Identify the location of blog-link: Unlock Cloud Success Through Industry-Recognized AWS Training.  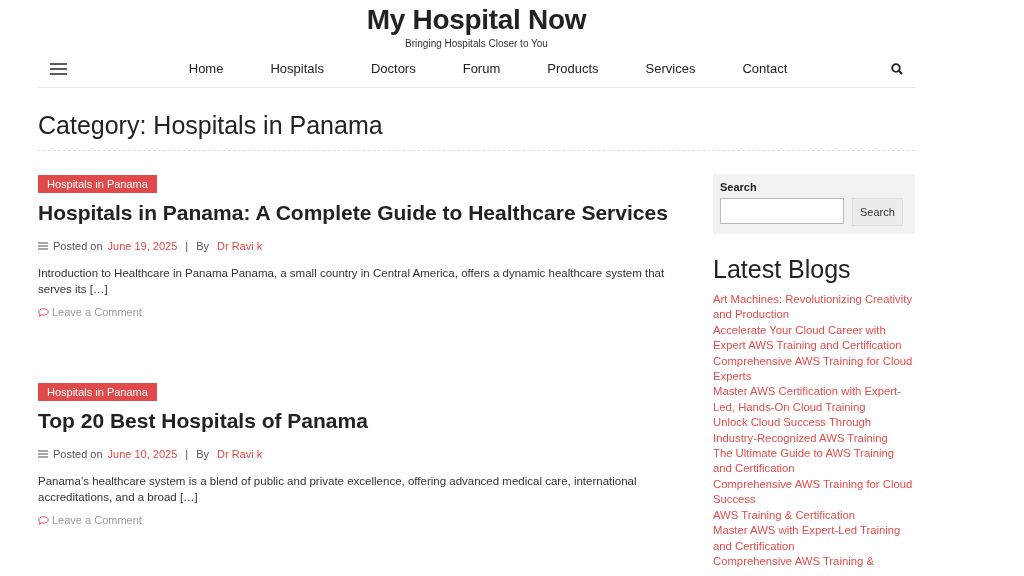
(814, 431).